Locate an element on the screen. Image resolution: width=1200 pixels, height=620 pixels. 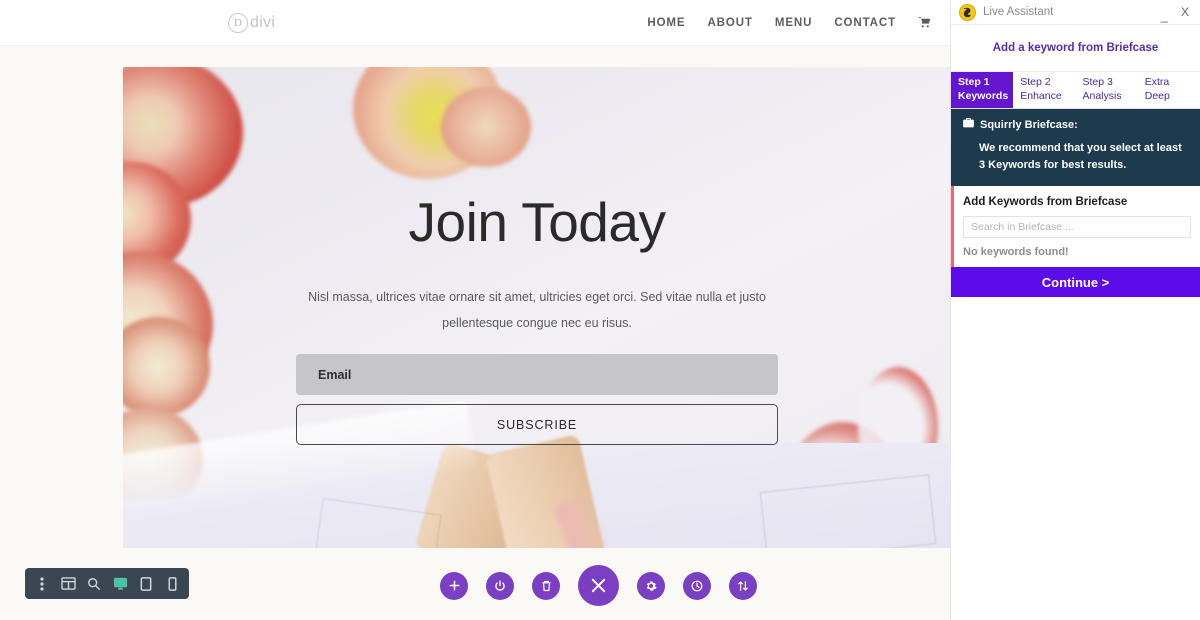
hero-title: Join Today is located at coordinates (537, 222).